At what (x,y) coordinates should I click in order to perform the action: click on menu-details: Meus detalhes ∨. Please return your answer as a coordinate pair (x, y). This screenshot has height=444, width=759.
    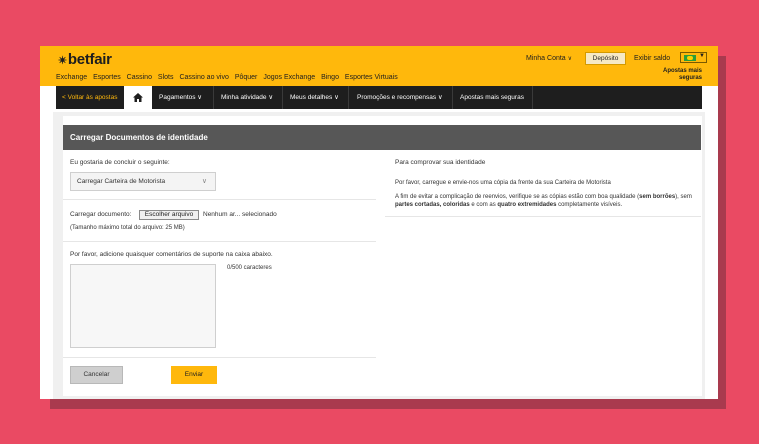
    Looking at the image, I should click on (314, 97).